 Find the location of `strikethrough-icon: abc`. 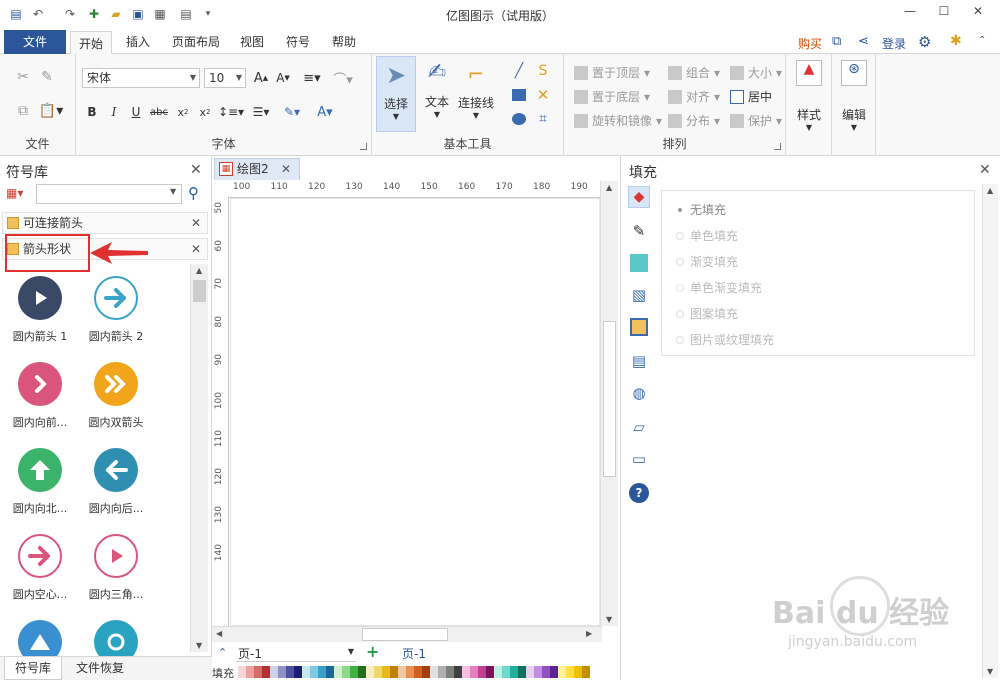

strikethrough-icon: abc is located at coordinates (159, 112).